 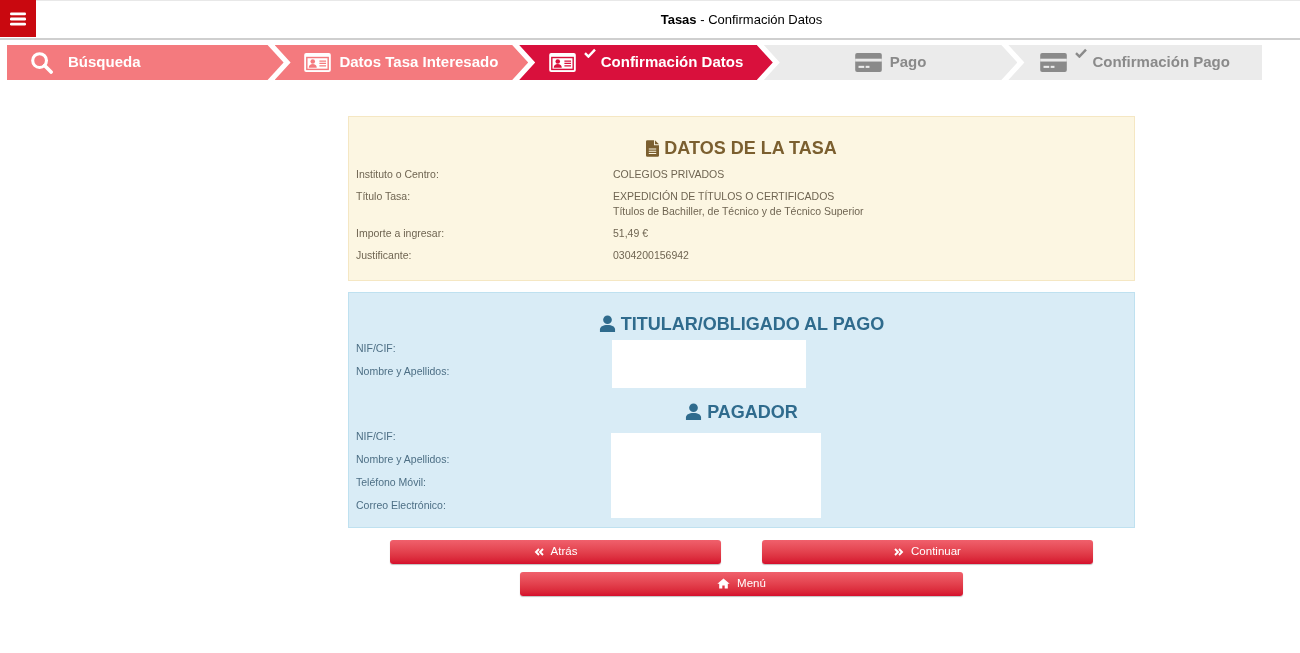 What do you see at coordinates (741, 19) in the screenshot?
I see `page-title: Tasas - Confirmación Datos` at bounding box center [741, 19].